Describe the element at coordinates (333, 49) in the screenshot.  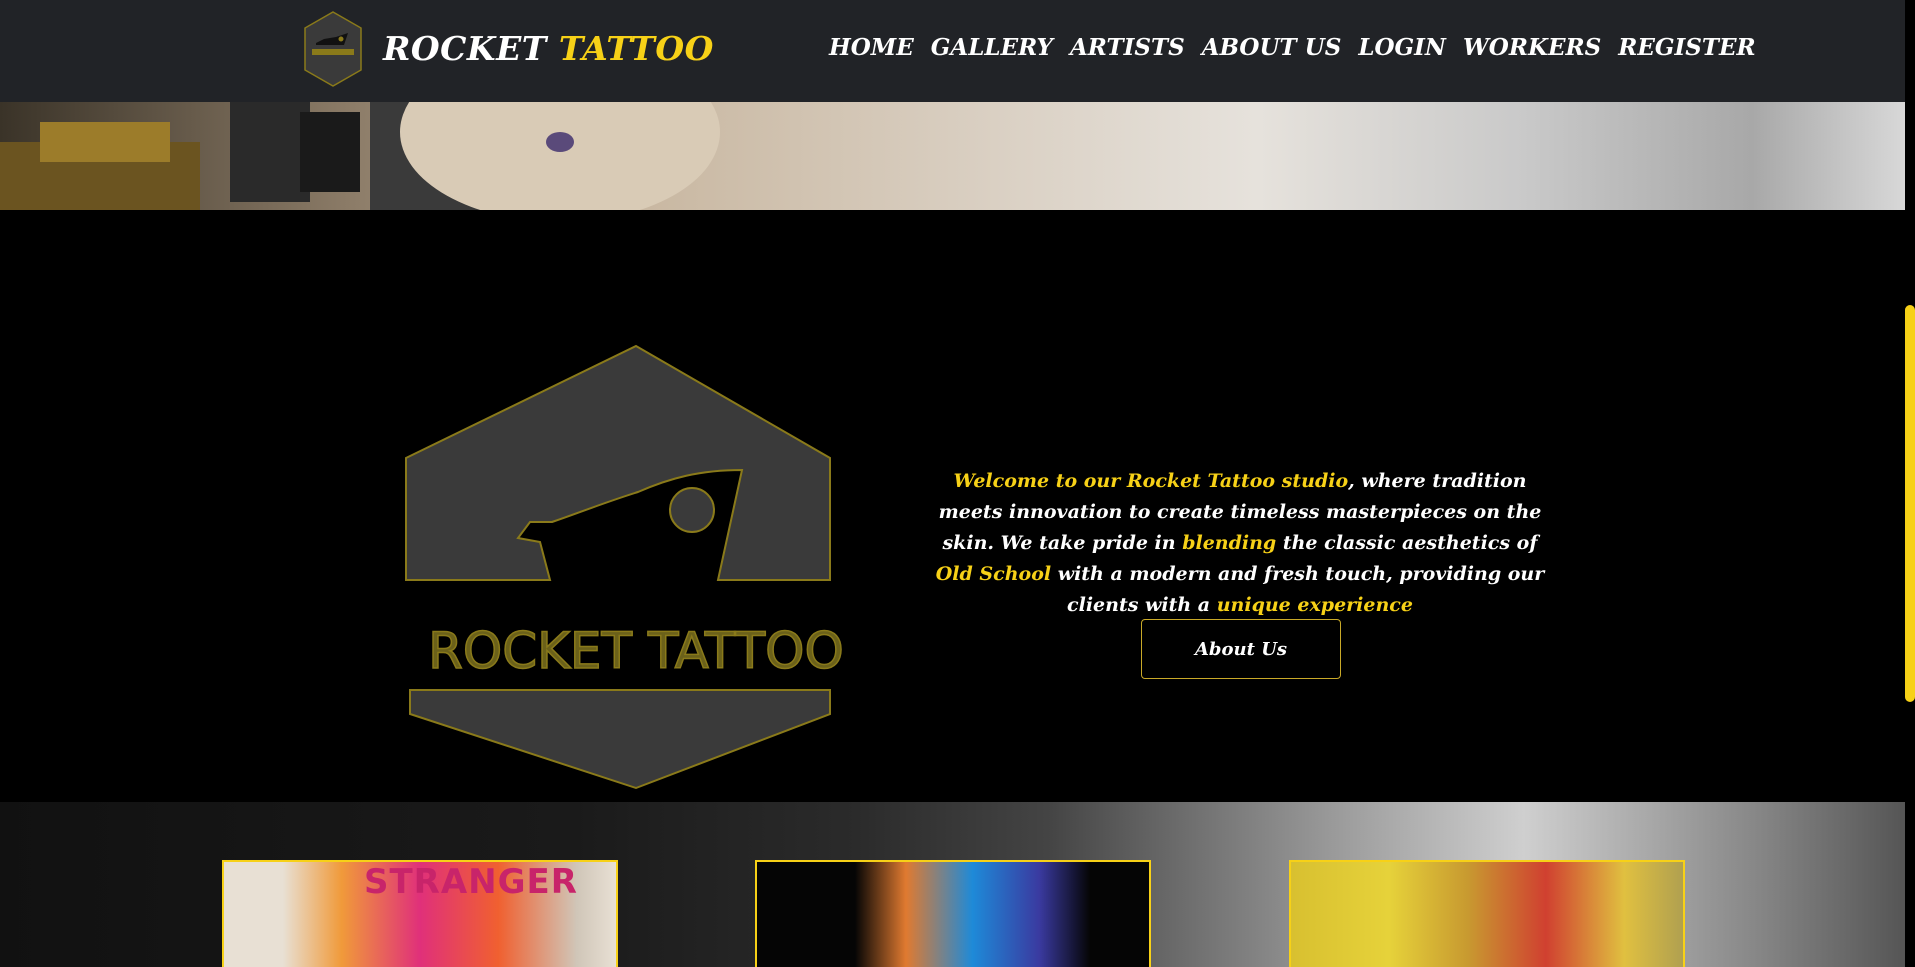
I see `rocket-logo-icon` at that location.